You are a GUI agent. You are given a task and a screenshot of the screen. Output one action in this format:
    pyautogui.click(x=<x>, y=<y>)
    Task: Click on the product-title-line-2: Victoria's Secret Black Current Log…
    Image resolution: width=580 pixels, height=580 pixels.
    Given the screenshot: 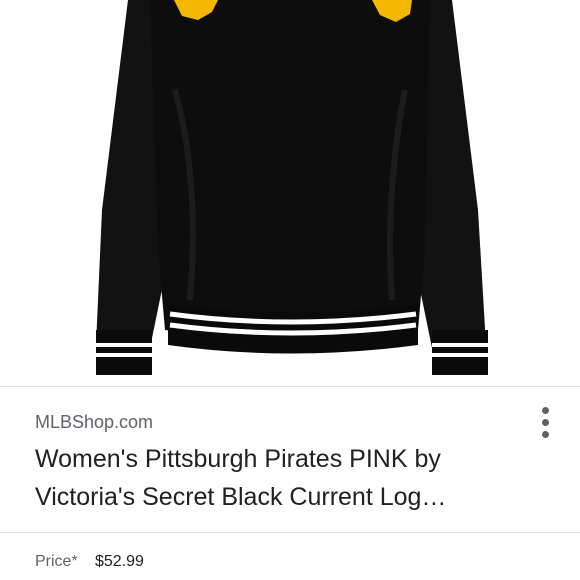 What is the action you would take?
    pyautogui.click(x=241, y=497)
    